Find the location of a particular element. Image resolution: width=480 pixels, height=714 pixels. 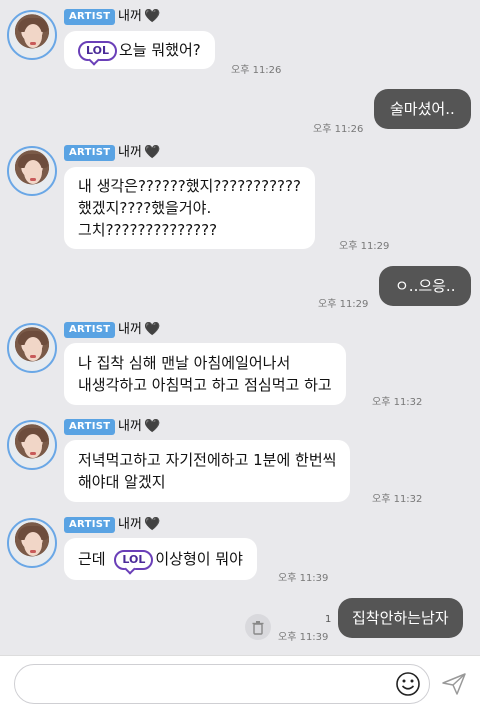

my-message-bubble: 술마셨어.. is located at coordinates (422, 109).